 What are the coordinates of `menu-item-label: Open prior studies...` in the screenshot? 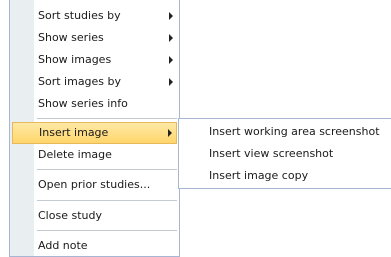 It's located at (94, 184).